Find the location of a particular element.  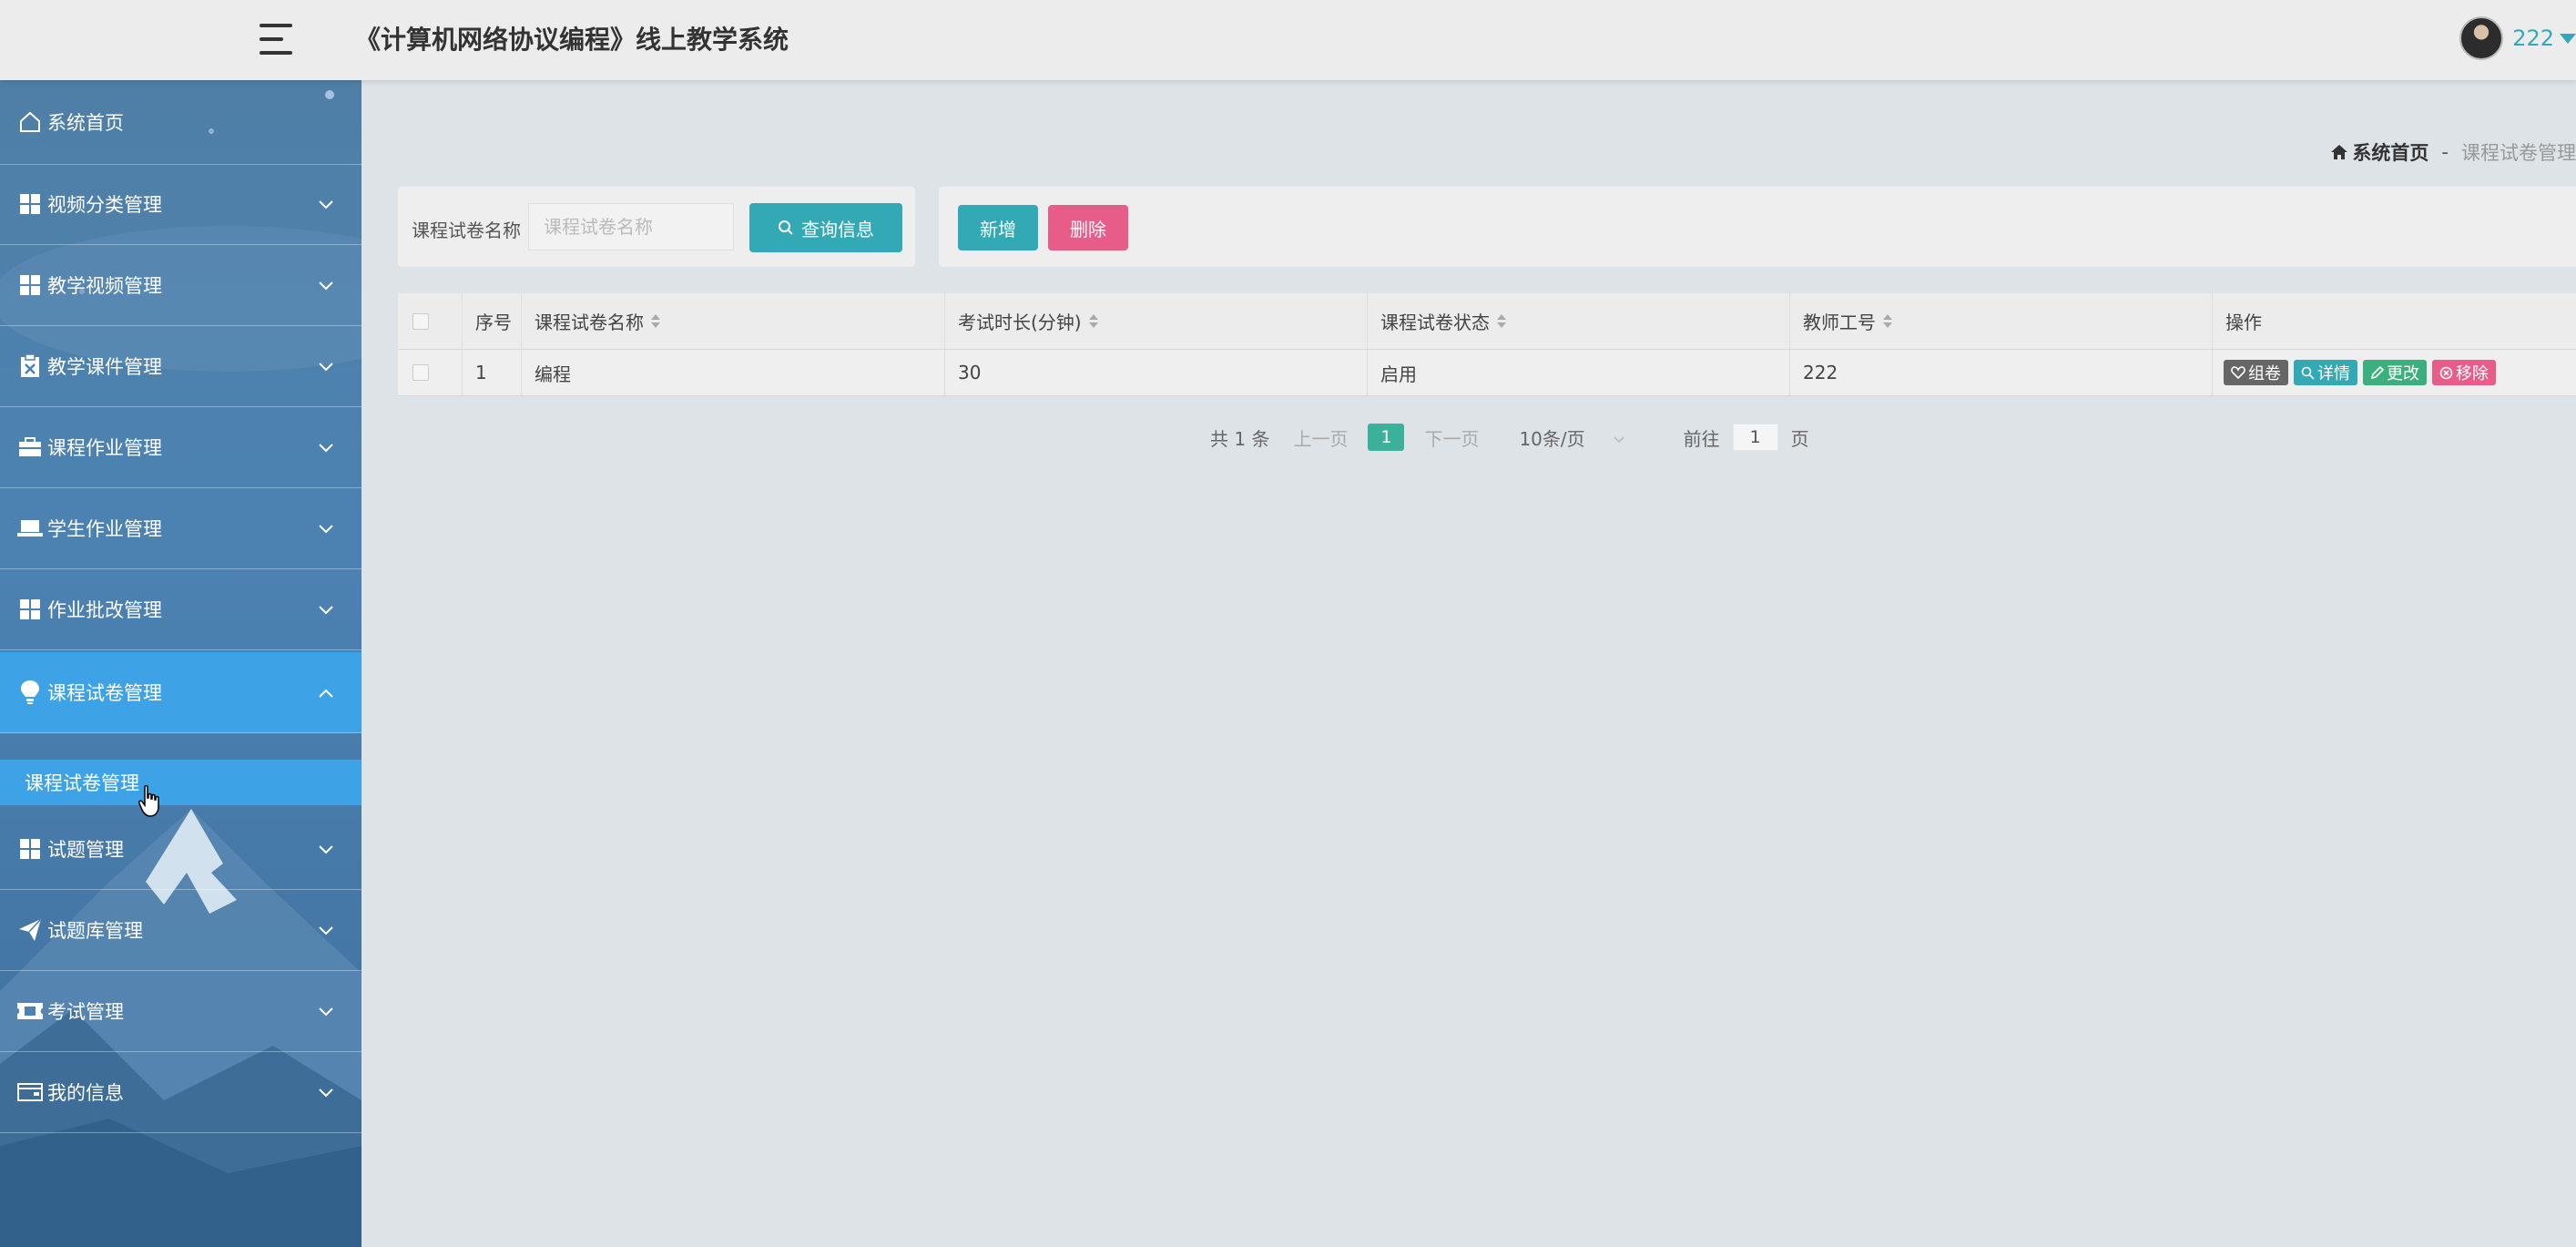

home-icon is located at coordinates (2339, 152).